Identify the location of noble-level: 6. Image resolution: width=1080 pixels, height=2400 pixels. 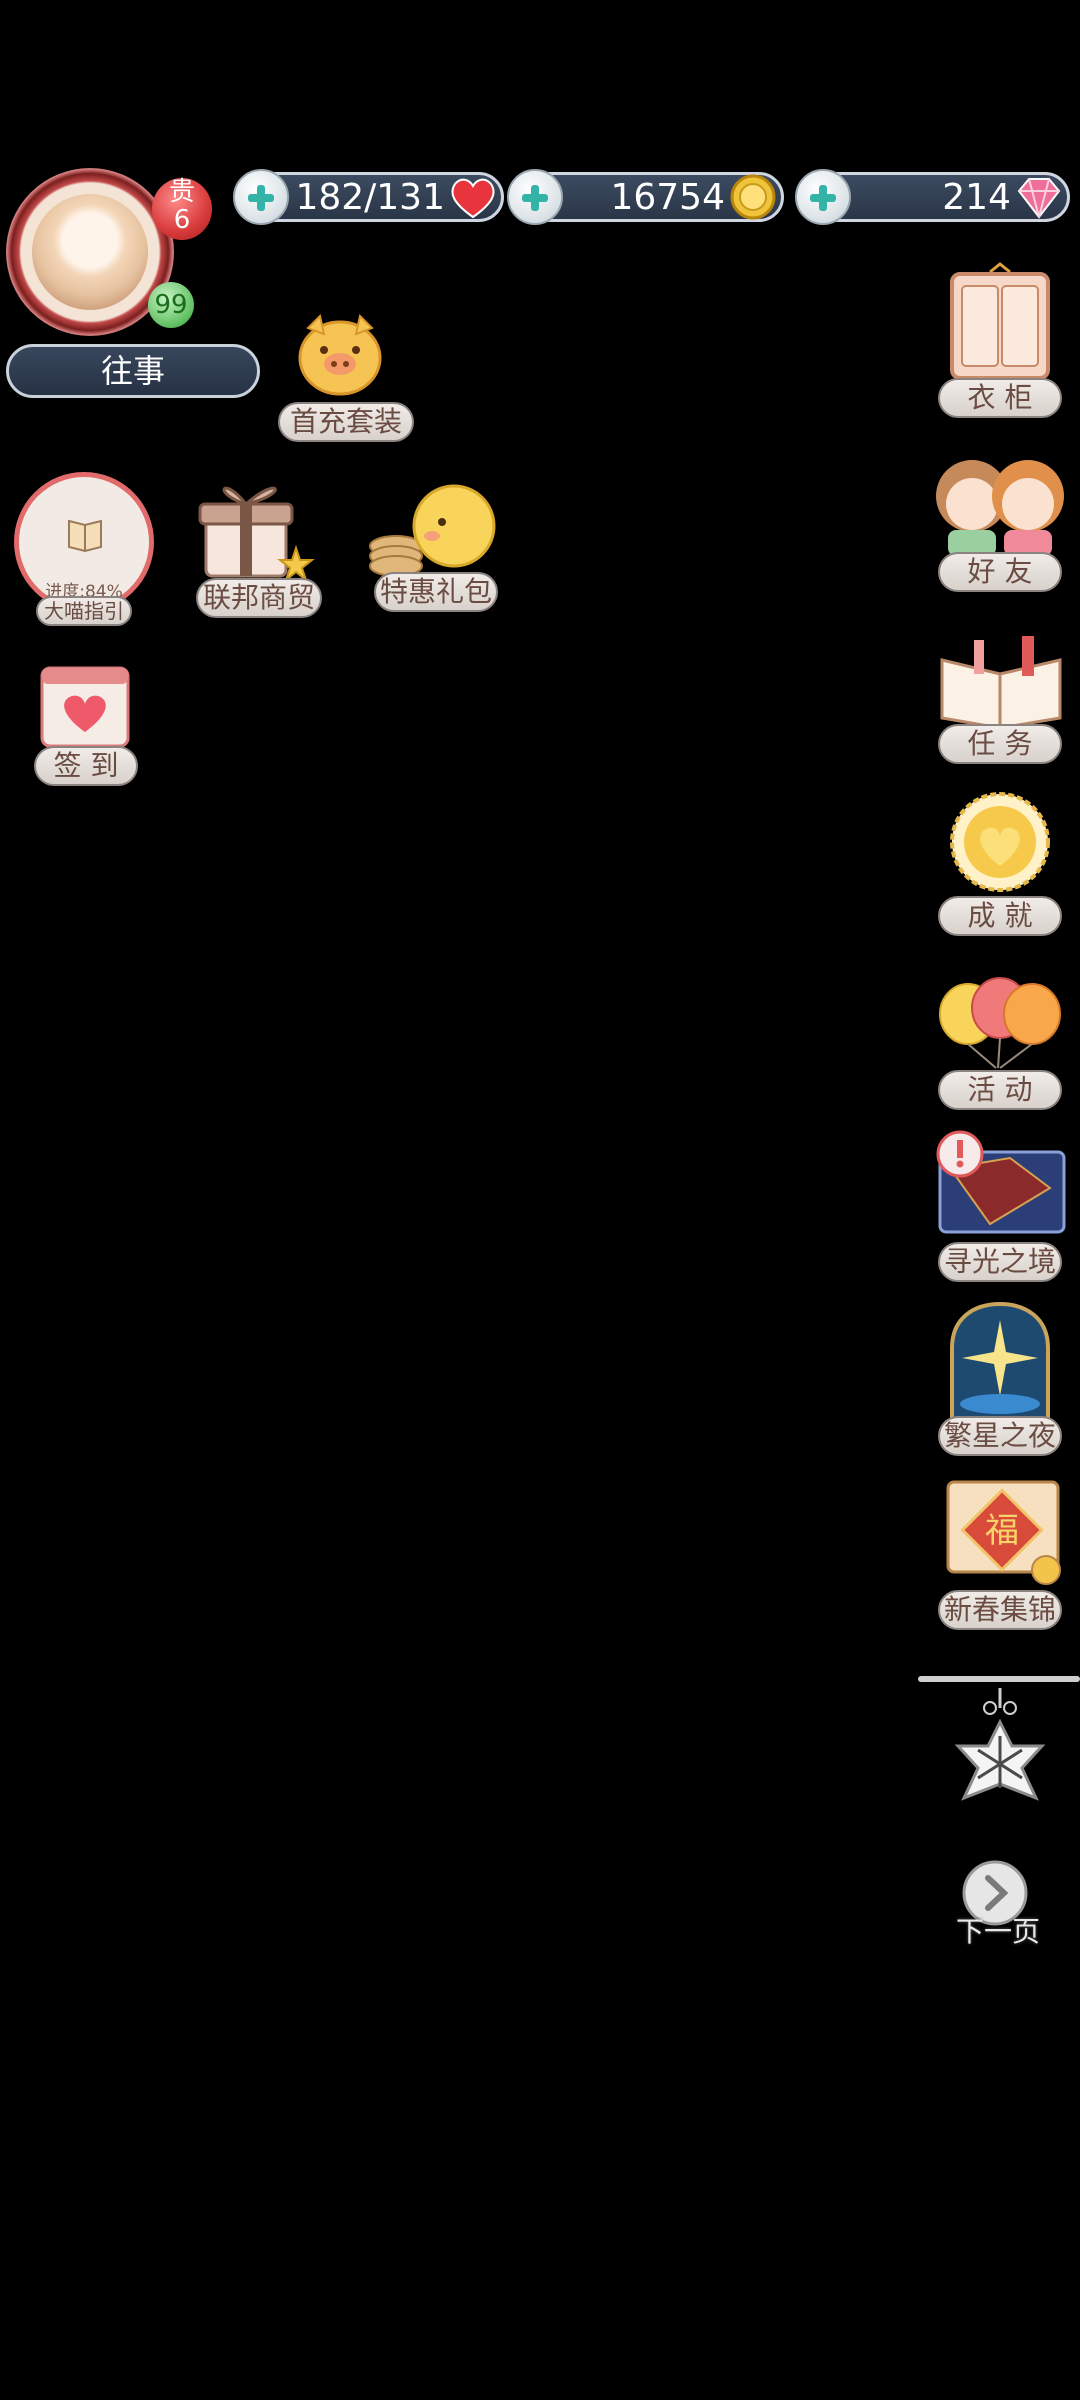
(182, 220).